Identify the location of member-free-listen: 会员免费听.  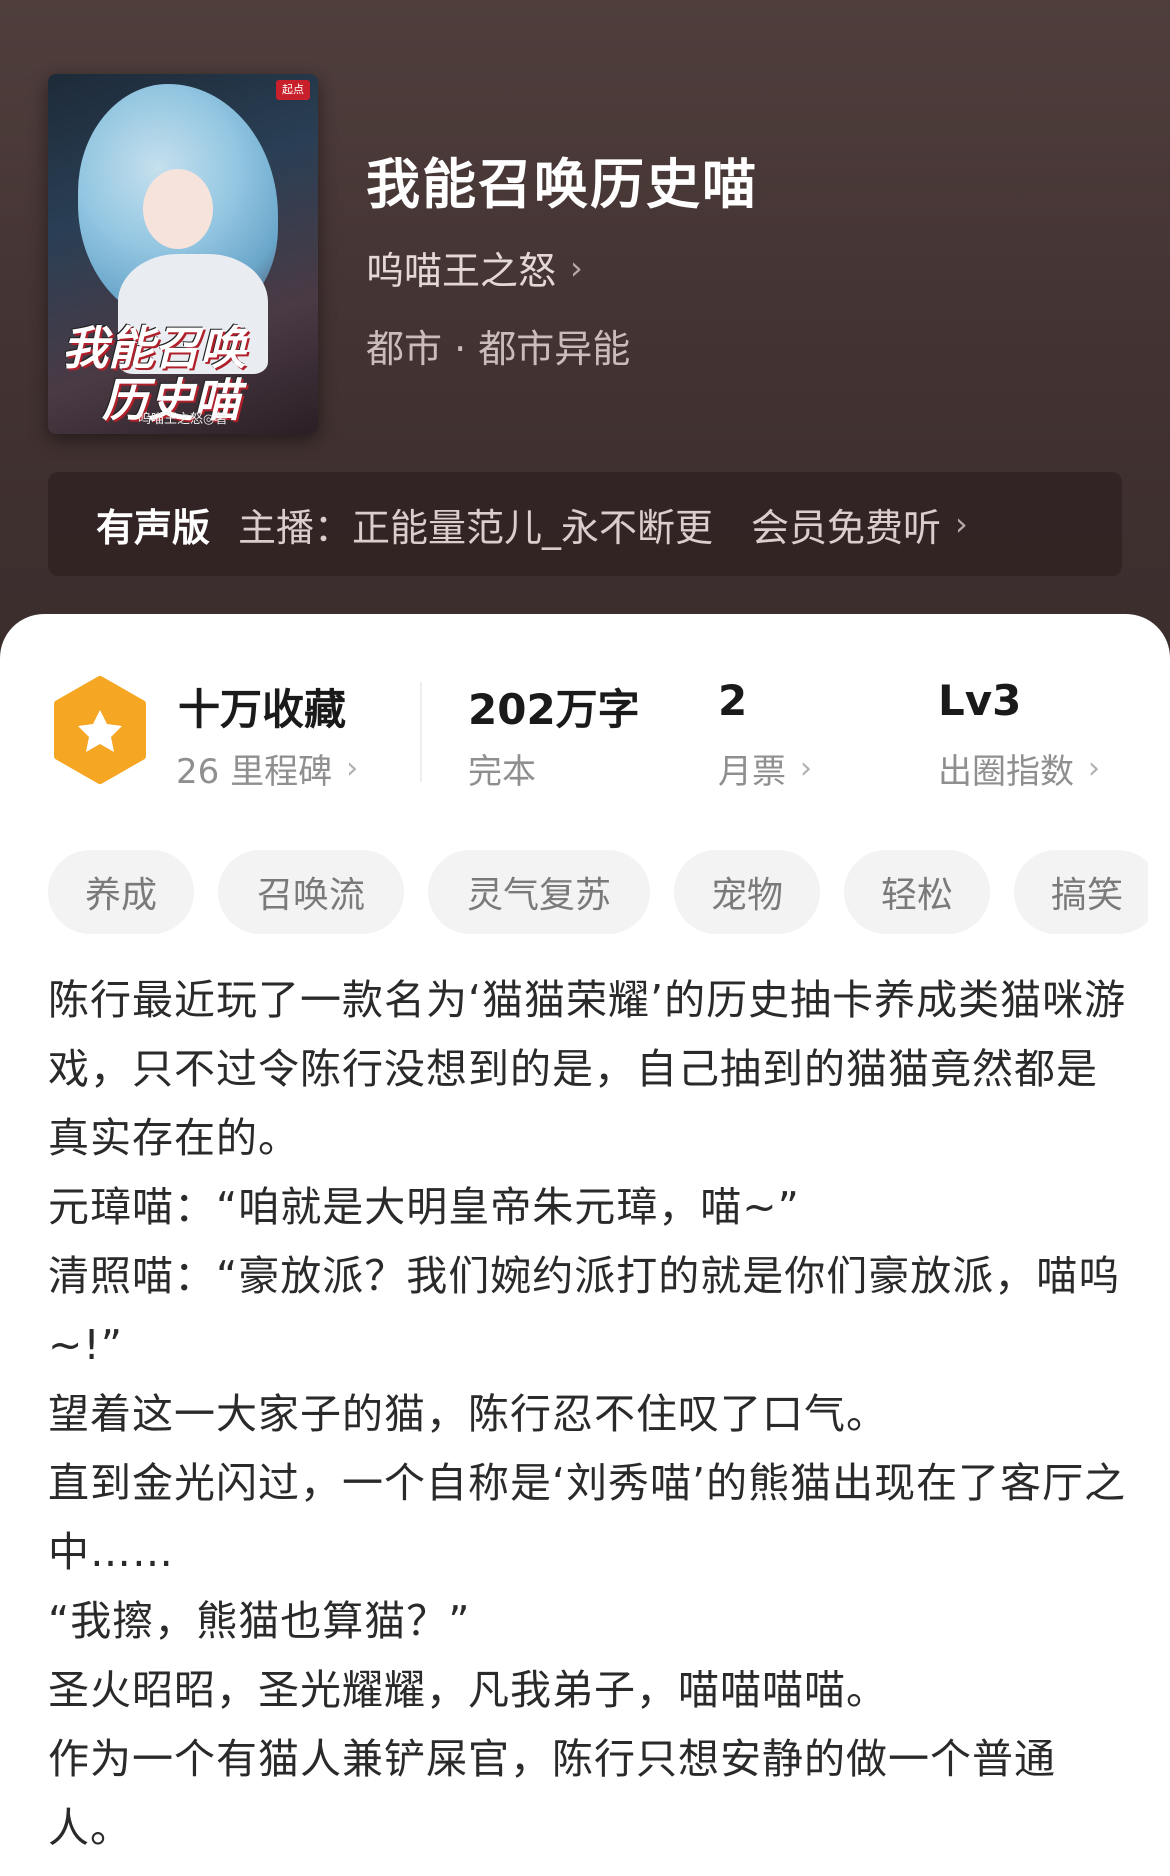
(846, 527).